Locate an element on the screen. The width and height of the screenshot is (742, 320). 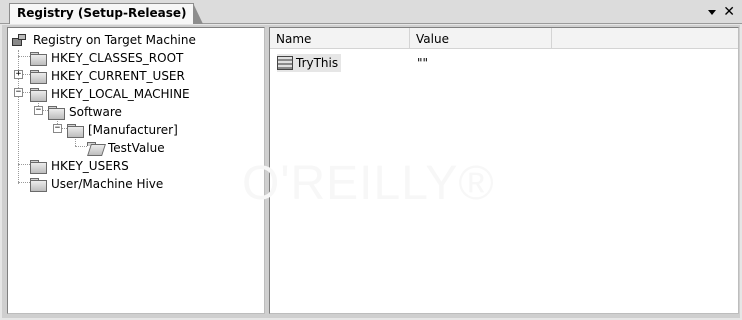
tree-node-software: Software is located at coordinates (85, 112).